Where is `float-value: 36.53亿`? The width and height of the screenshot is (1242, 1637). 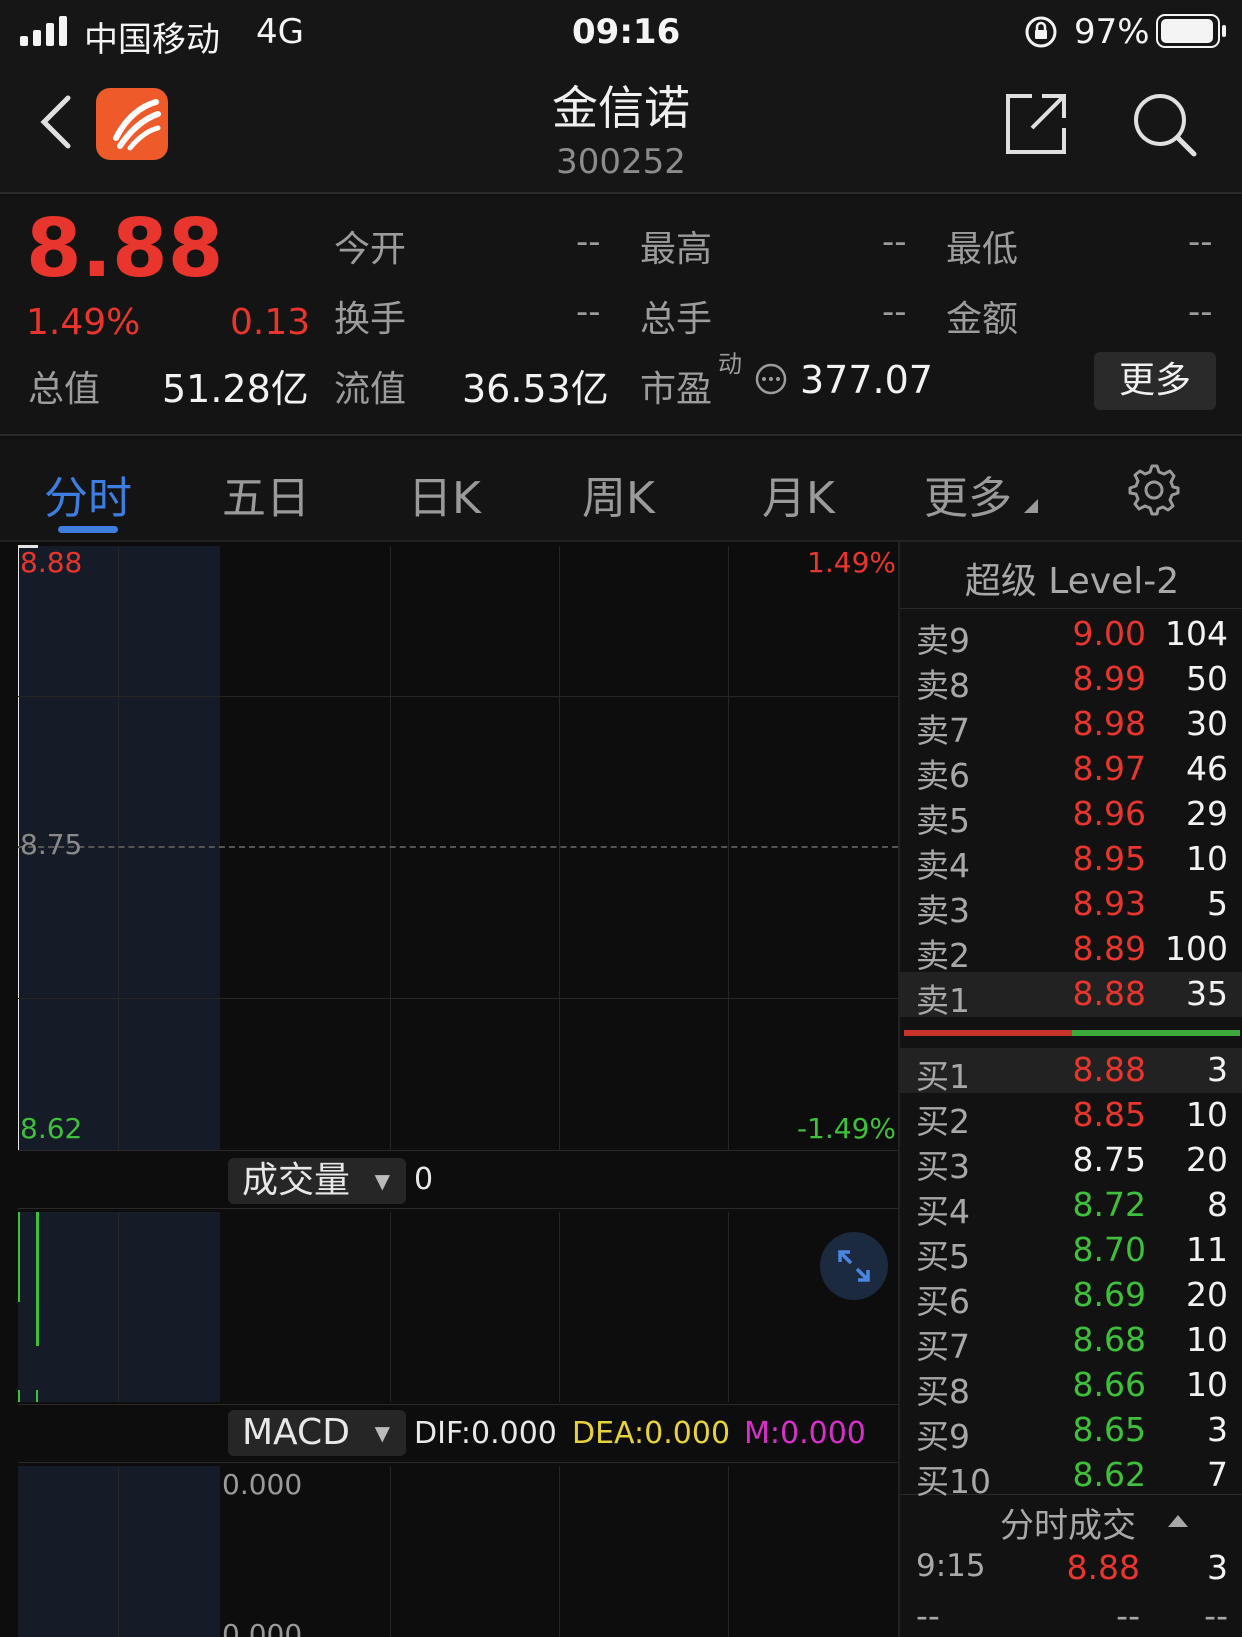 float-value: 36.53亿 is located at coordinates (535, 389).